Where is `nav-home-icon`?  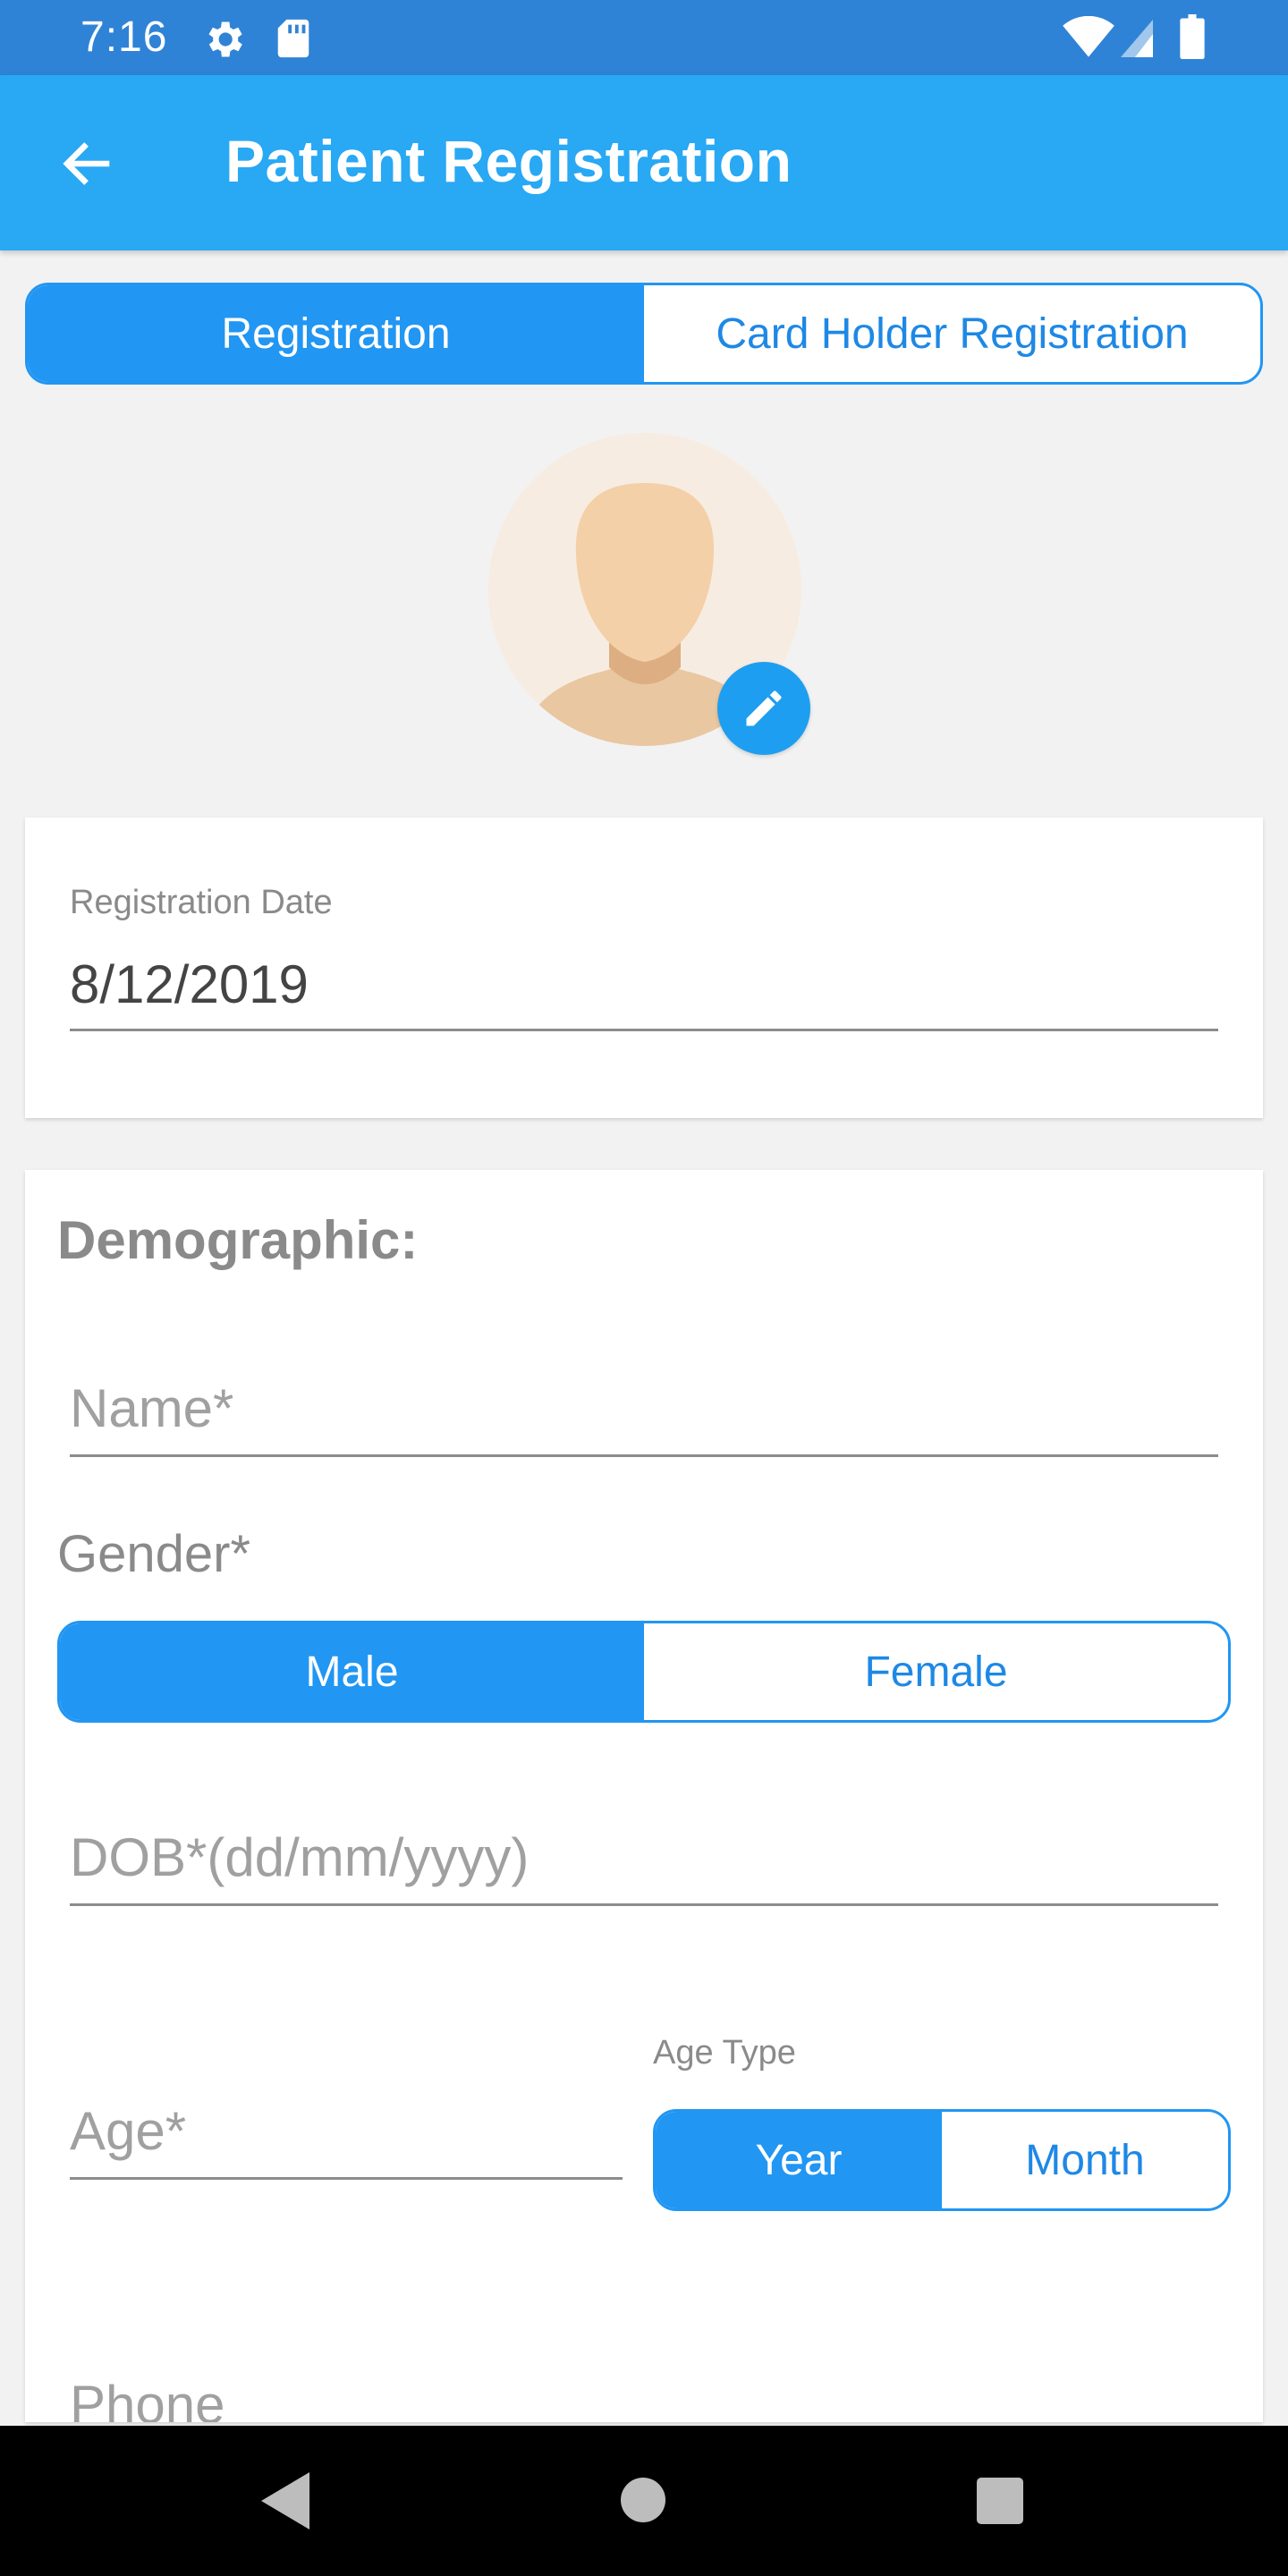
nav-home-icon is located at coordinates (643, 2500).